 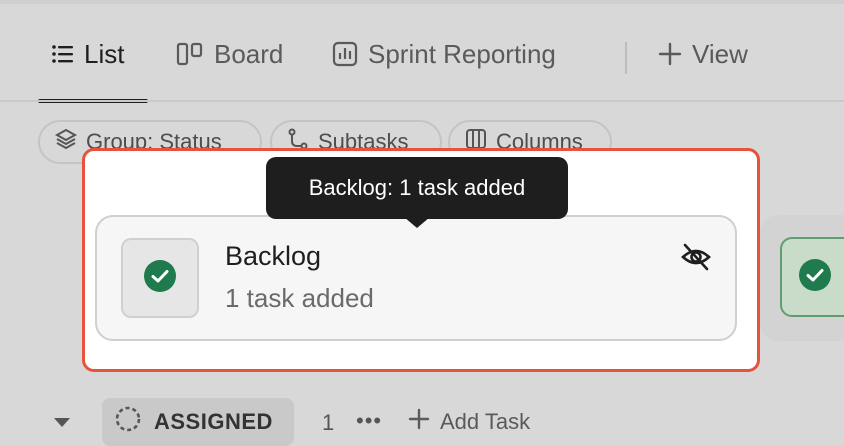 What do you see at coordinates (720, 53) in the screenshot?
I see `tab-label: View` at bounding box center [720, 53].